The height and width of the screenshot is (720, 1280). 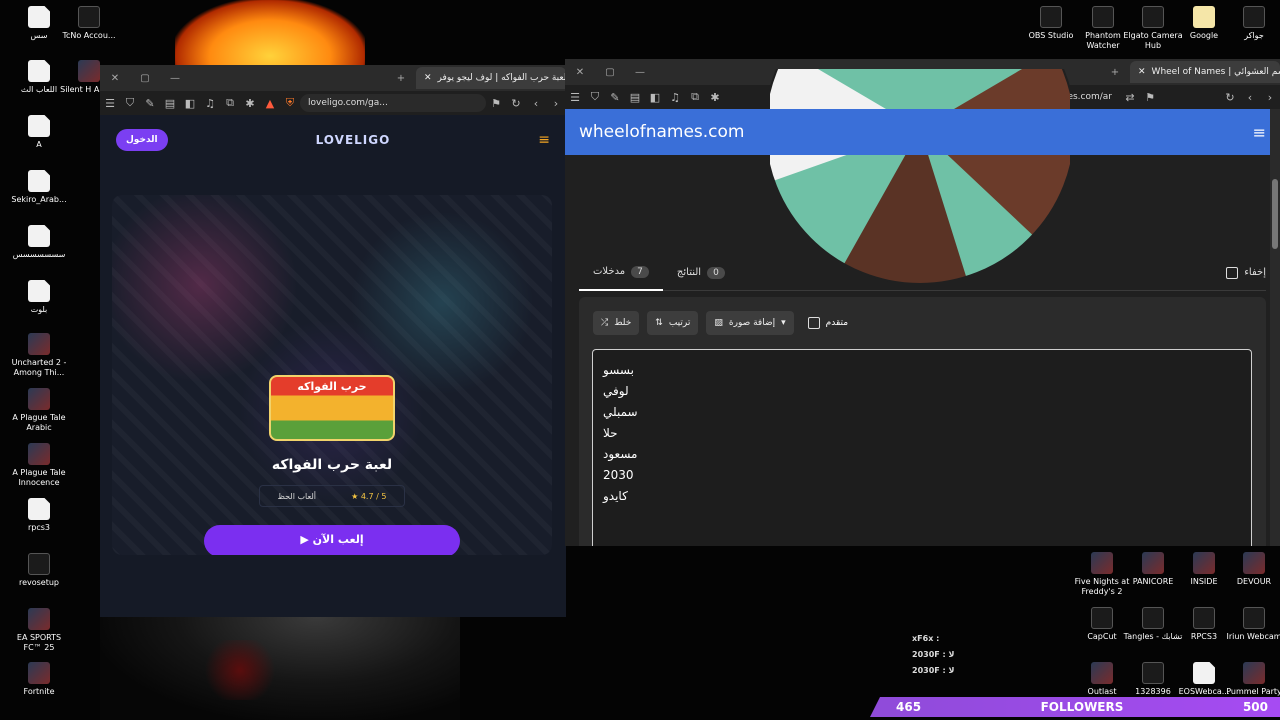 I want to click on desktop-shortcut: revosetup, so click(x=39, y=570).